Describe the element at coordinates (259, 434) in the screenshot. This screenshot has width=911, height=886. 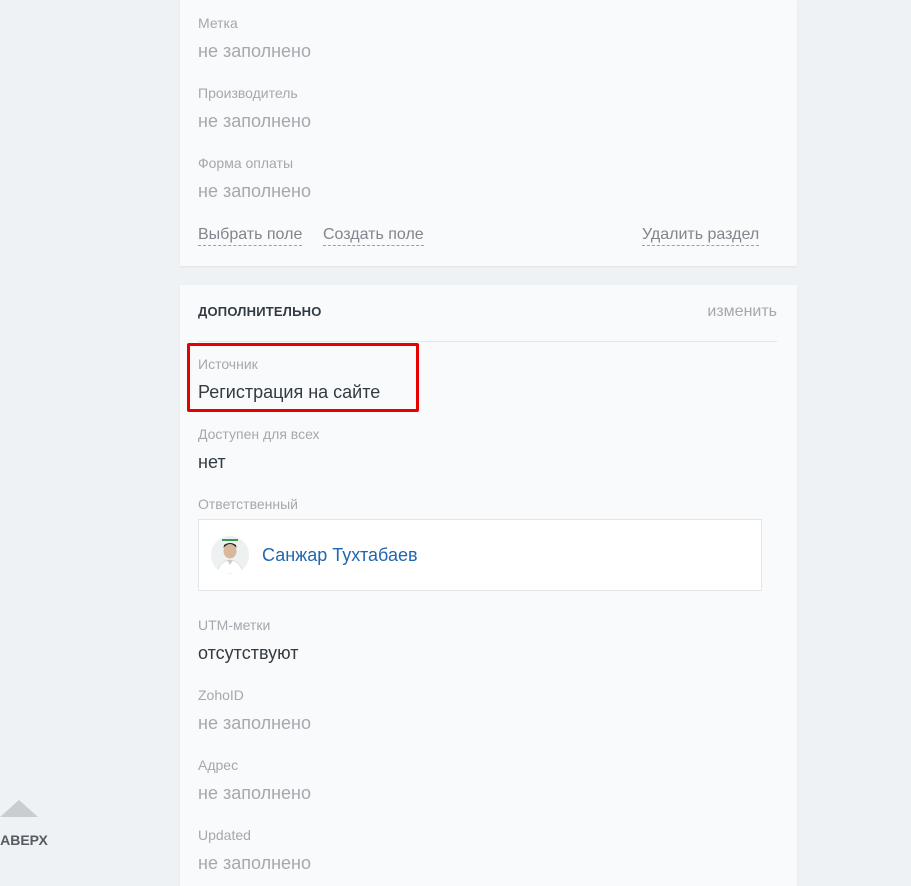
I see `field-label: Доступен для всех` at that location.